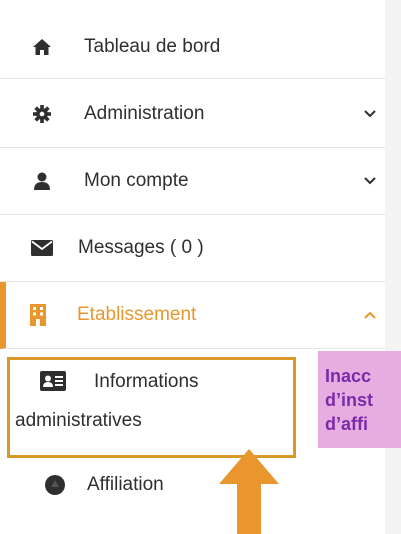 Image resolution: width=401 pixels, height=534 pixels. I want to click on subitem-label-line2: administratives, so click(78, 420).